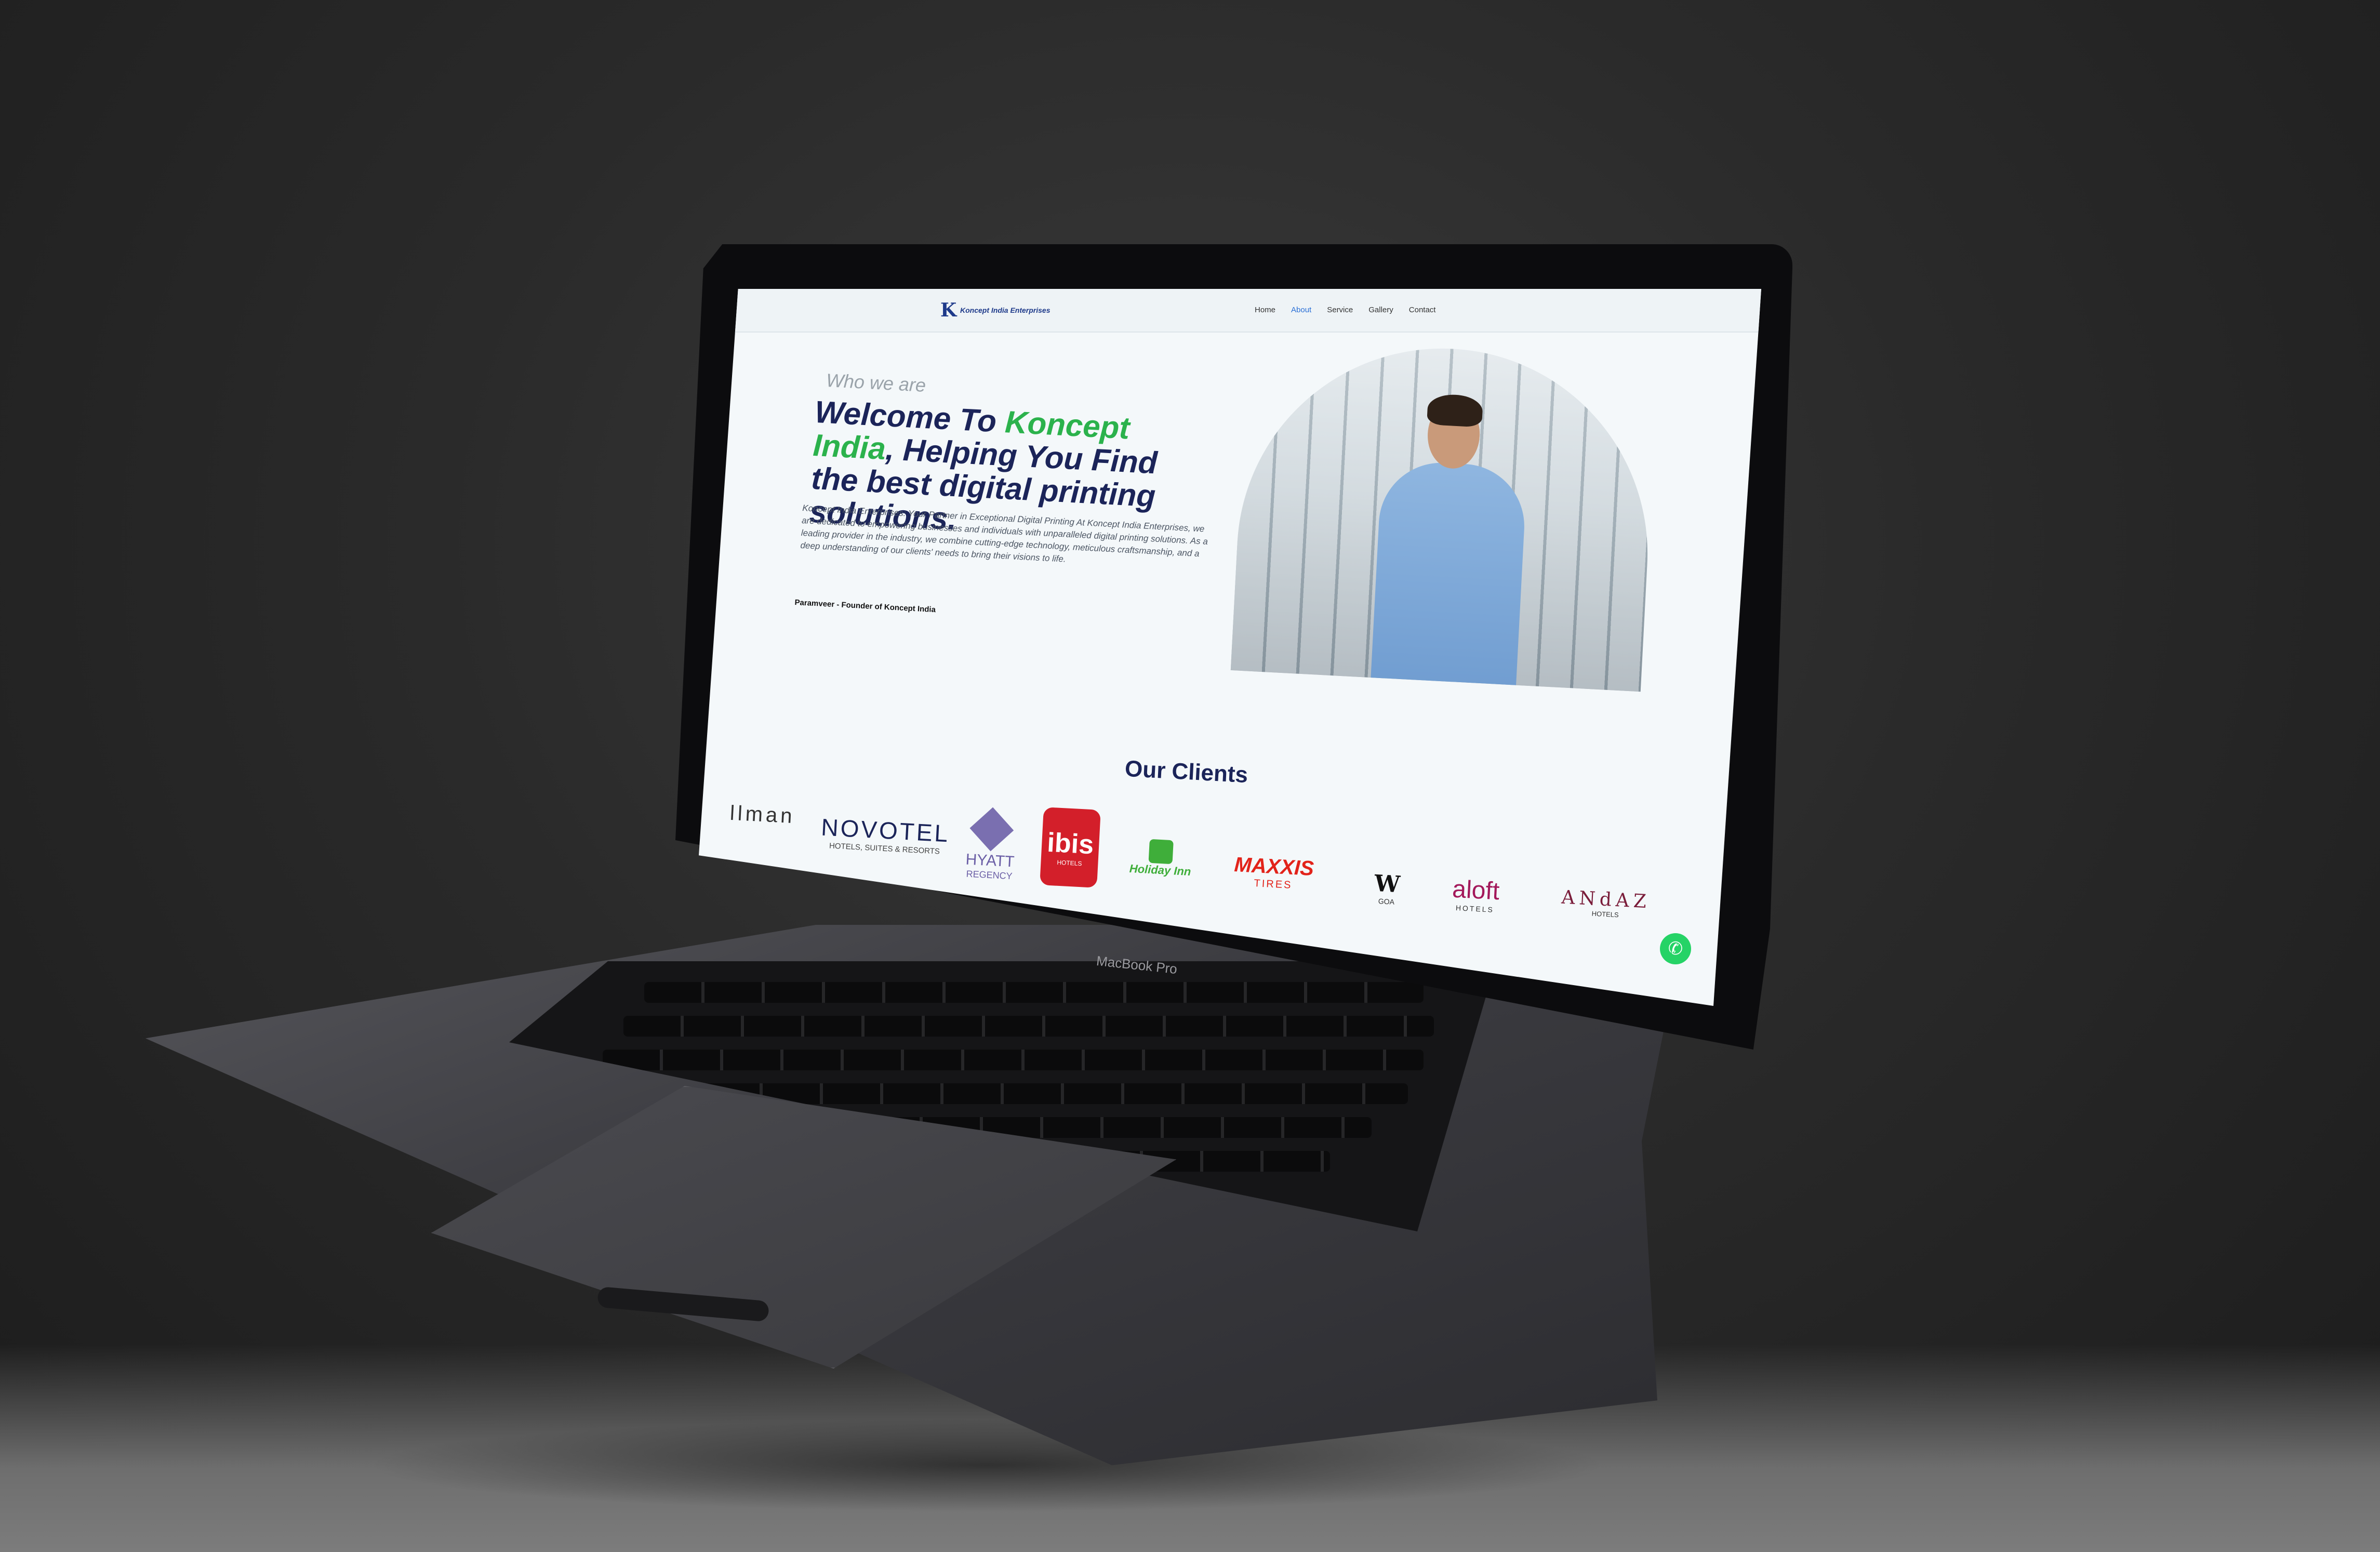 The image size is (2380, 1552). I want to click on client-logo-holiday-inn: Holiday Inn, so click(1160, 858).